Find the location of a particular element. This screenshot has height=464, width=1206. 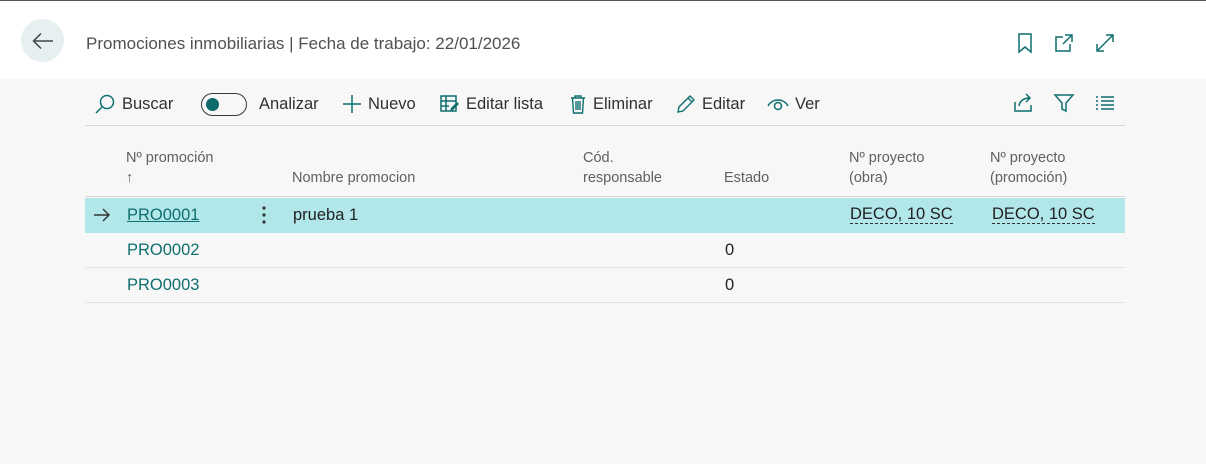

col-header-project-promo: Nº proyecto (promoción) is located at coordinates (1028, 168).